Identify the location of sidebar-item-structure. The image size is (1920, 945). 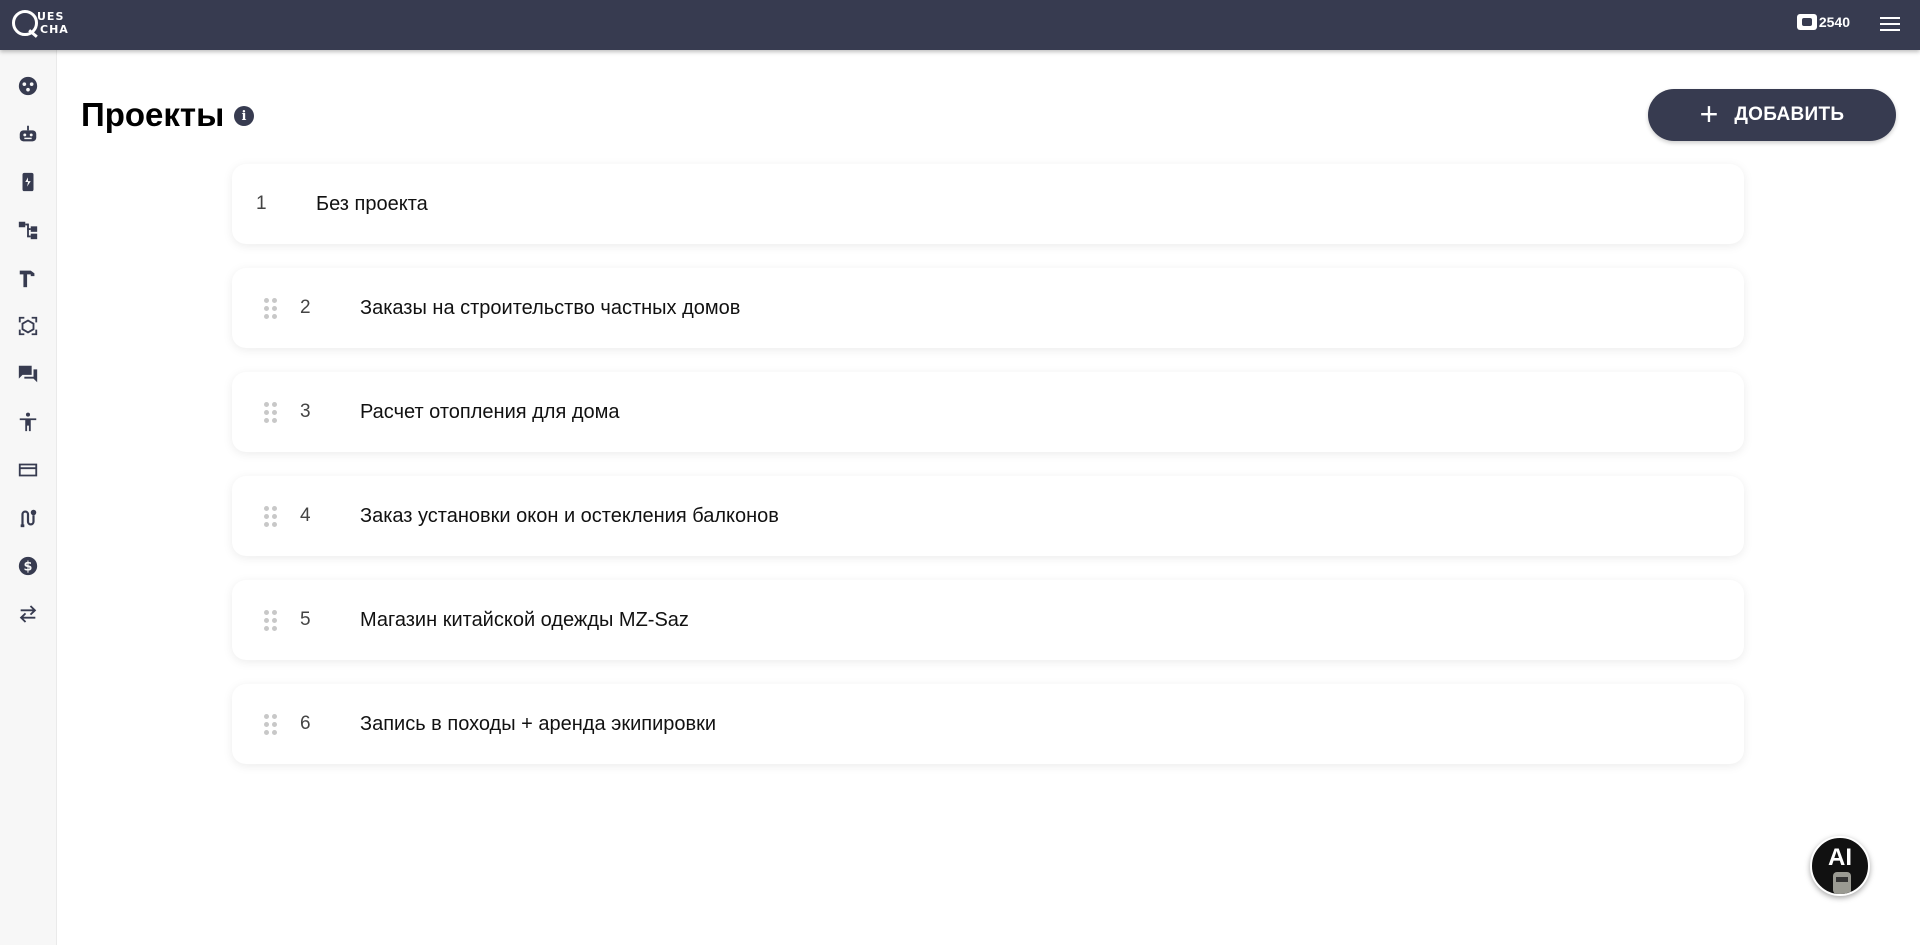
(28, 230).